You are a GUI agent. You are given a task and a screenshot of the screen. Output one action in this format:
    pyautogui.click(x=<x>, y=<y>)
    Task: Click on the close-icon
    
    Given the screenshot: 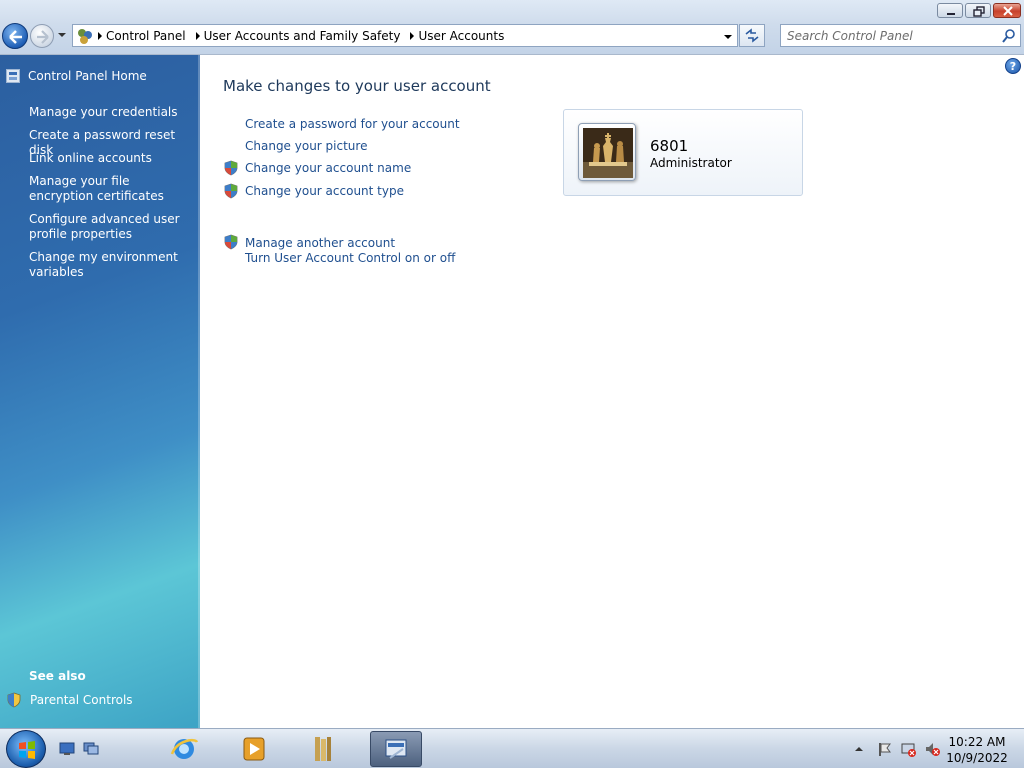 What is the action you would take?
    pyautogui.click(x=1008, y=11)
    